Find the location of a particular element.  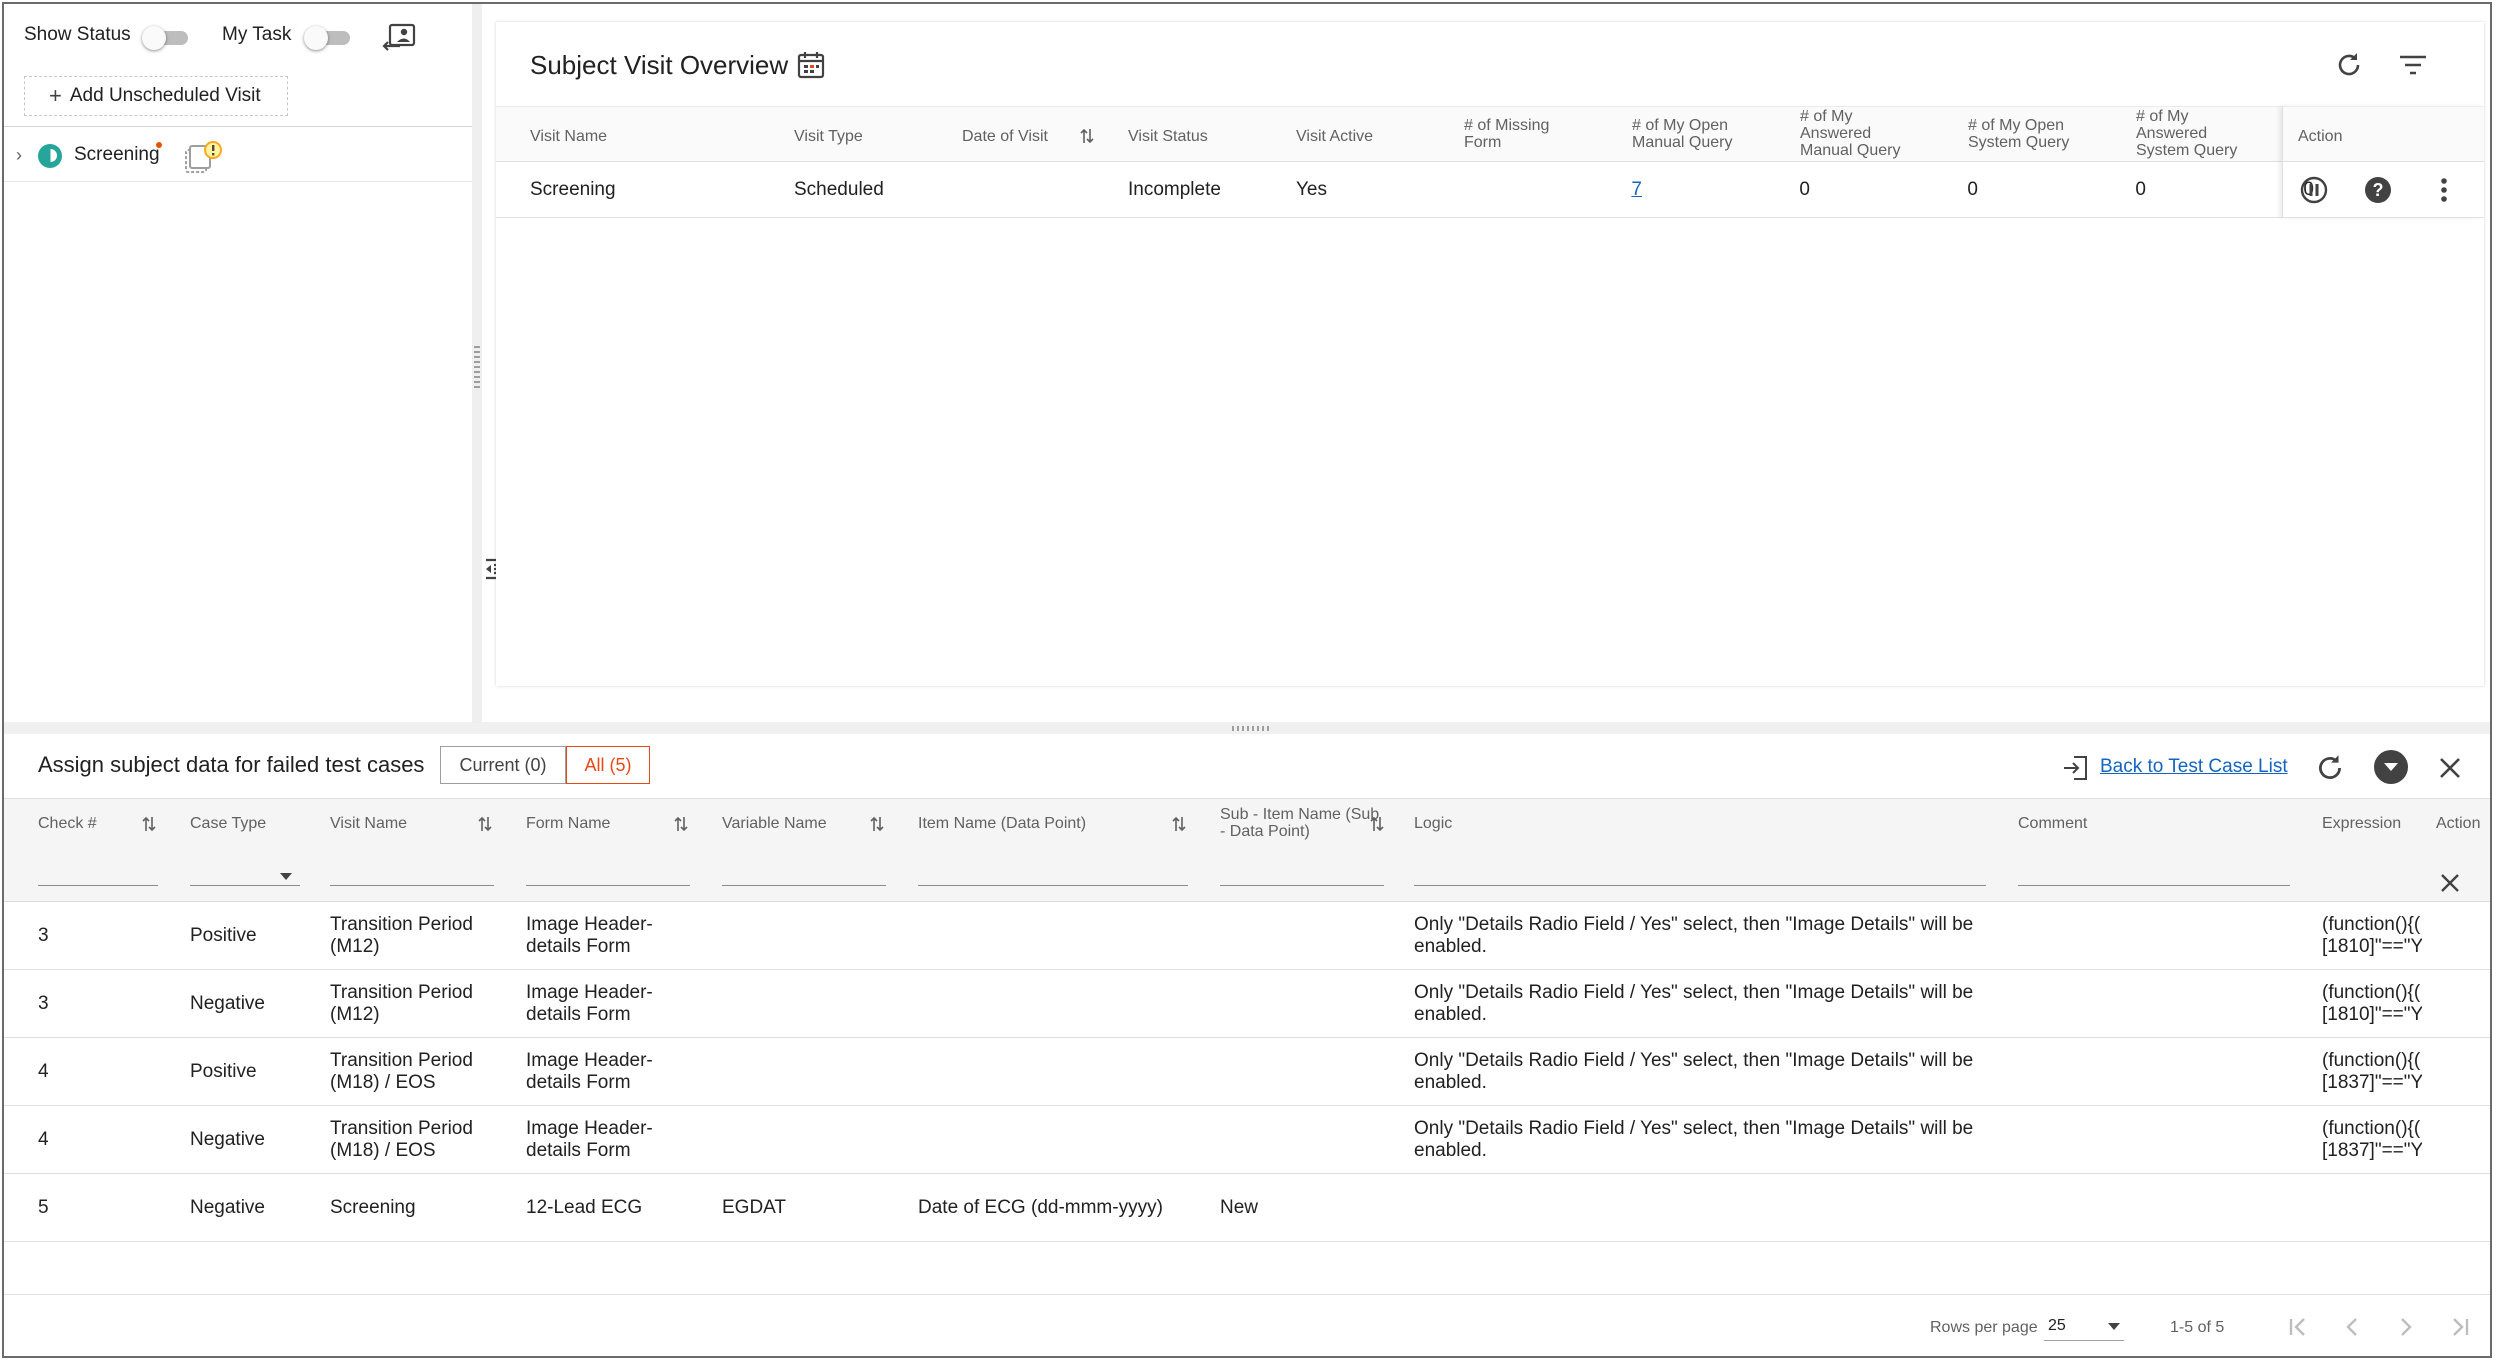

col-open-system-query: # of My Open System Query is located at coordinates (2018, 134).